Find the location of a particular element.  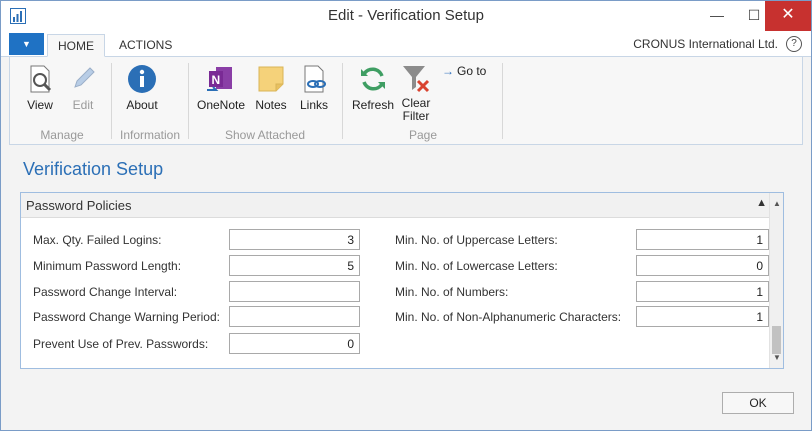

window-title: Edit - Verification Setup is located at coordinates (406, 15).